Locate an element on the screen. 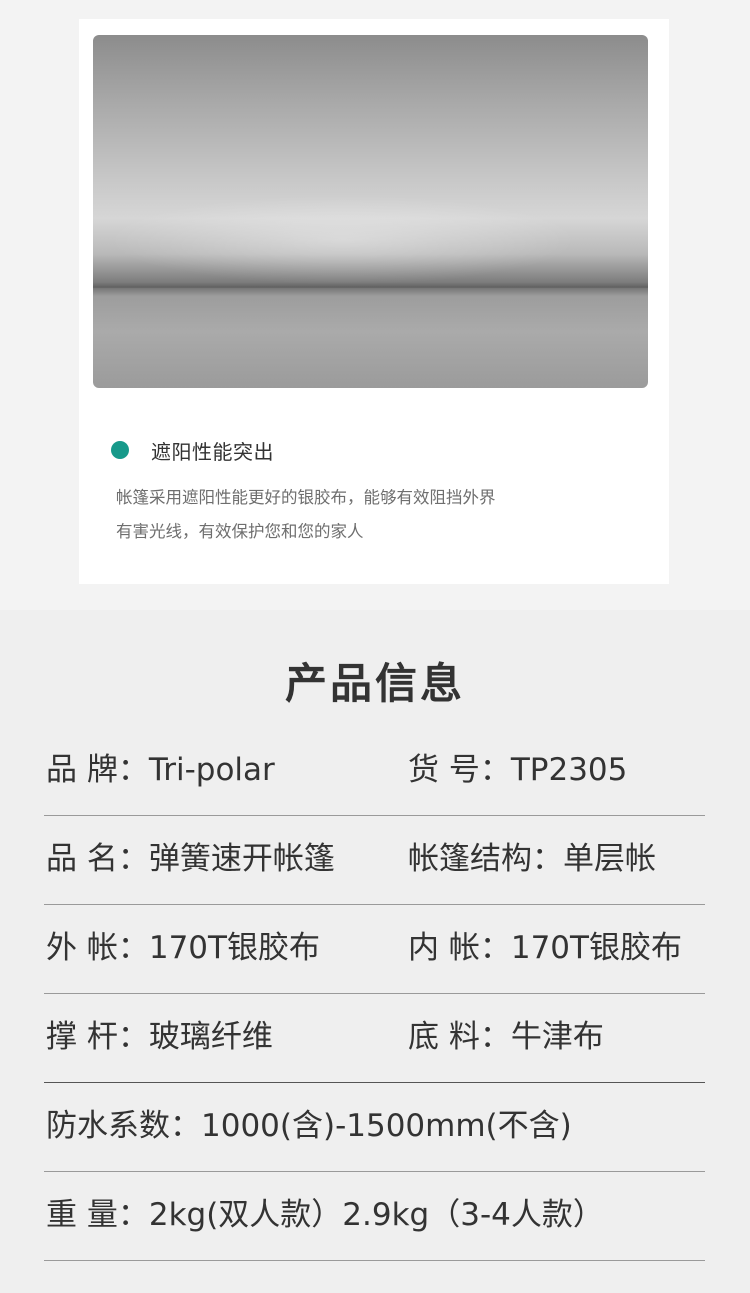  spec-floor-material: 底 料：牛津布 is located at coordinates (506, 1037).